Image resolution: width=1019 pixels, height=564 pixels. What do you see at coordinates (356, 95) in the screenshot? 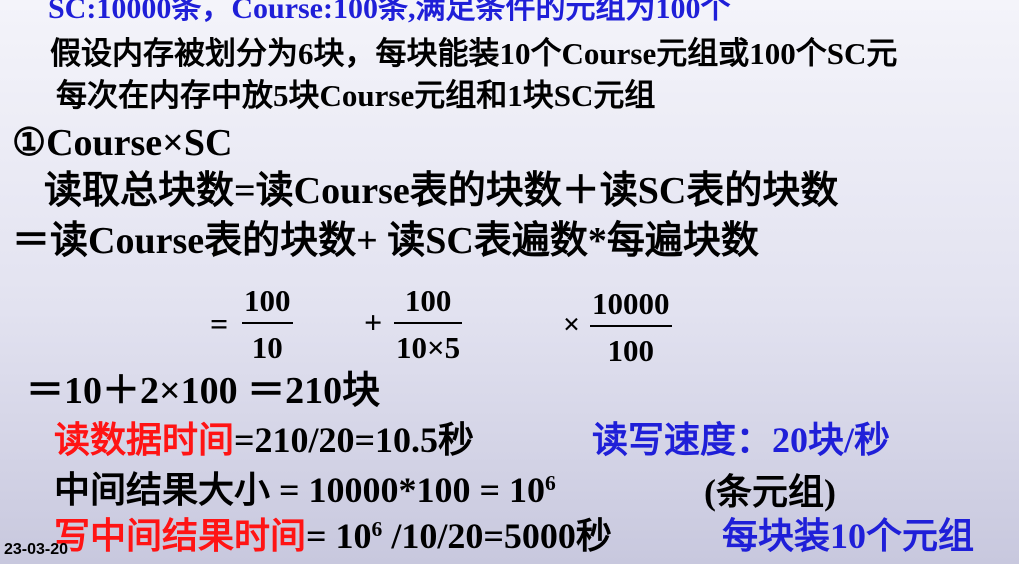
I see `line-memory: 每次在内存中放5块Course元组和1块SC元组` at bounding box center [356, 95].